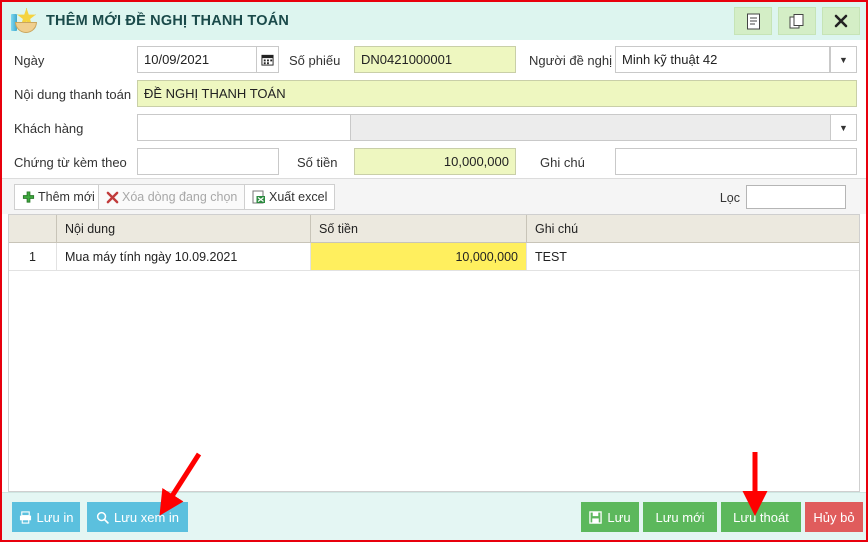  I want to click on huy-bo-label: Hủy bỏ, so click(834, 517).